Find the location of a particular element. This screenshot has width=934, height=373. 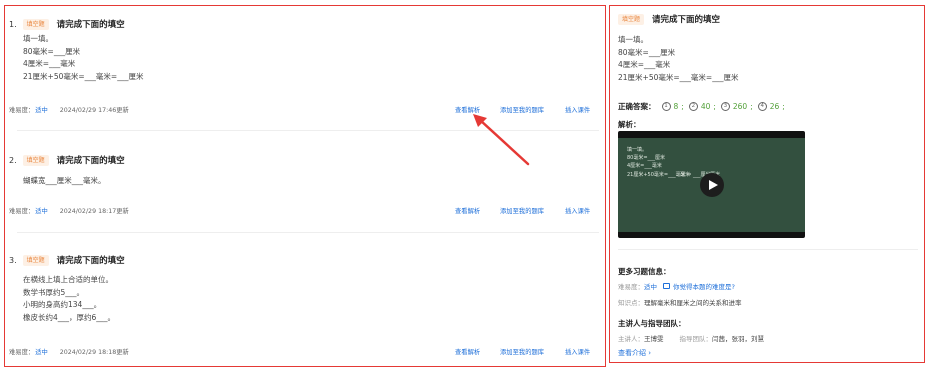

question-number: 2. is located at coordinates (13, 160).